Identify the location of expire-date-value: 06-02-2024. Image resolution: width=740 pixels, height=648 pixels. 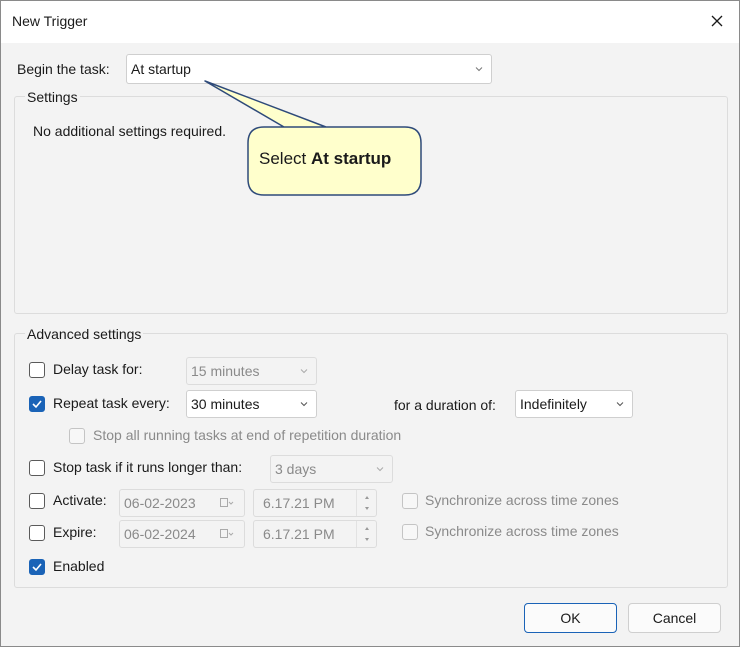
(160, 534).